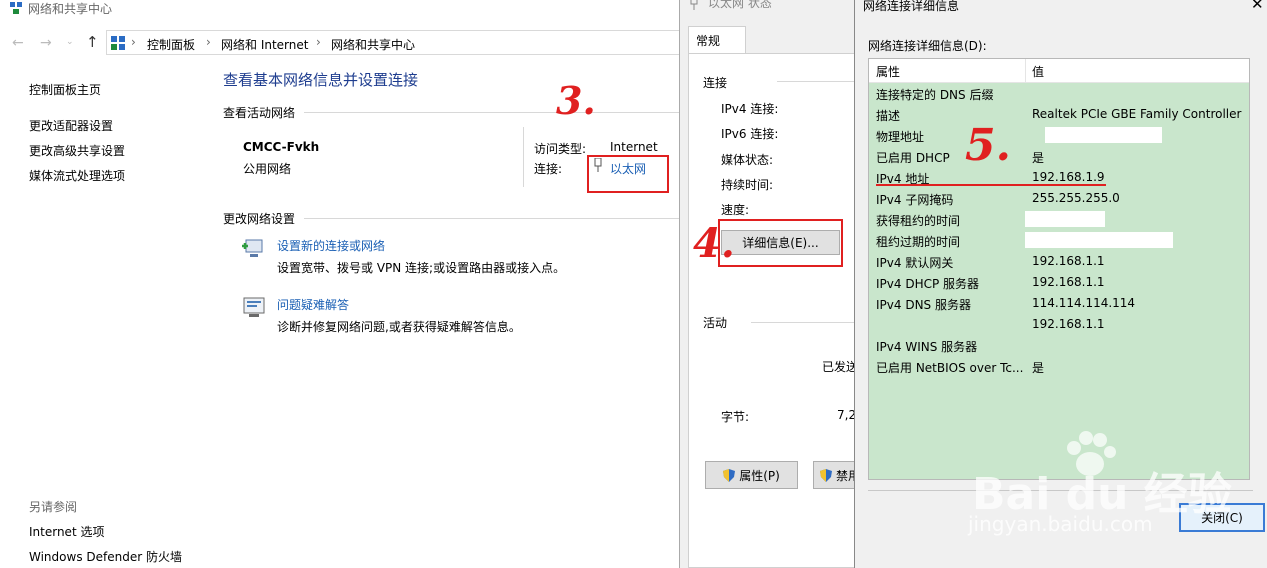 The height and width of the screenshot is (568, 1267). I want to click on status-dialog-title: 以太网 状态, so click(740, 5).